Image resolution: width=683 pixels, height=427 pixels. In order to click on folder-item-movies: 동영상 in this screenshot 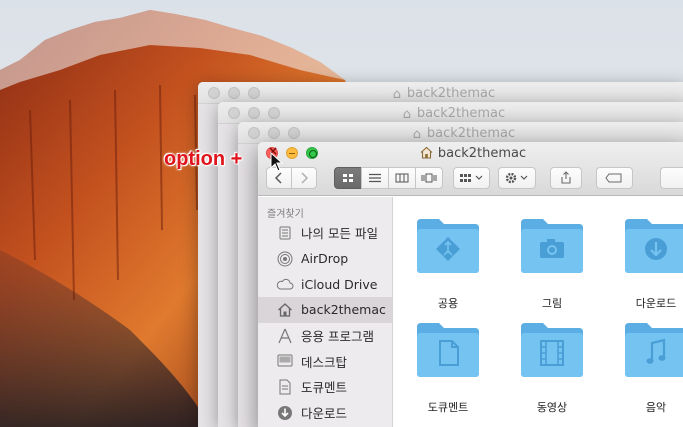, I will do `click(552, 367)`.